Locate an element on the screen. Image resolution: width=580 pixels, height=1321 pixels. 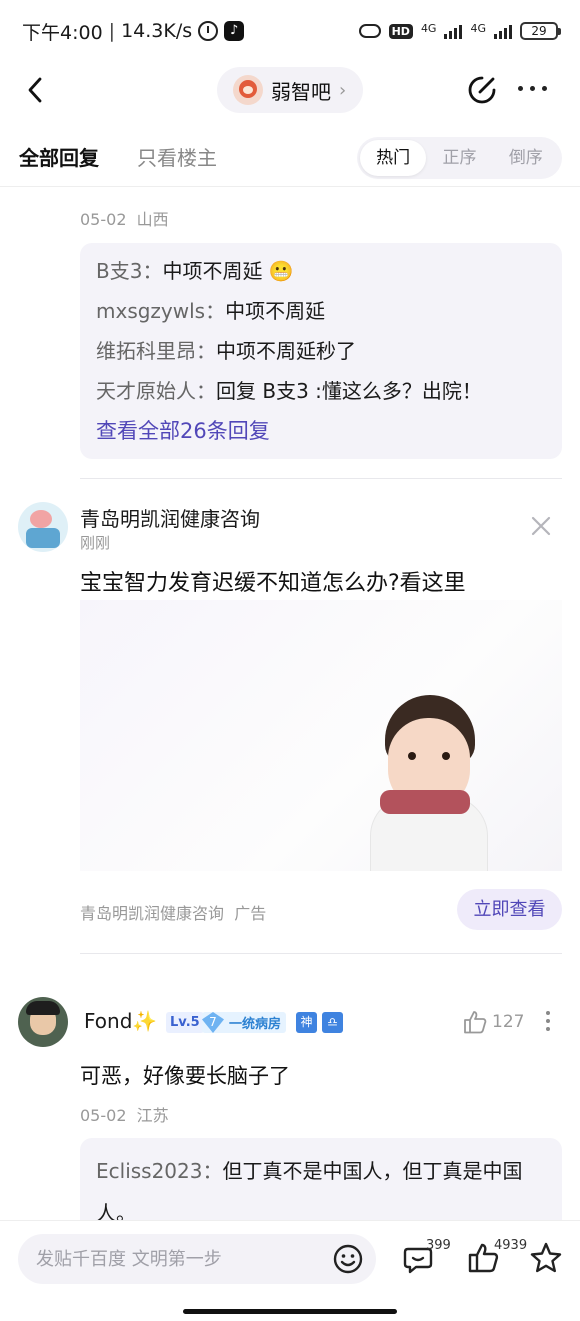
sort-ascending: 正序 is located at coordinates (459, 158).